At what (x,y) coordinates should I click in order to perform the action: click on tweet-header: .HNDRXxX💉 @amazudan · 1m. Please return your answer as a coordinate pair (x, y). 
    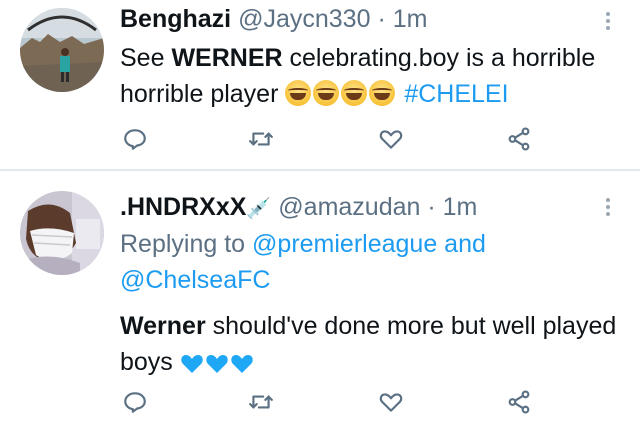
    Looking at the image, I should click on (298, 208).